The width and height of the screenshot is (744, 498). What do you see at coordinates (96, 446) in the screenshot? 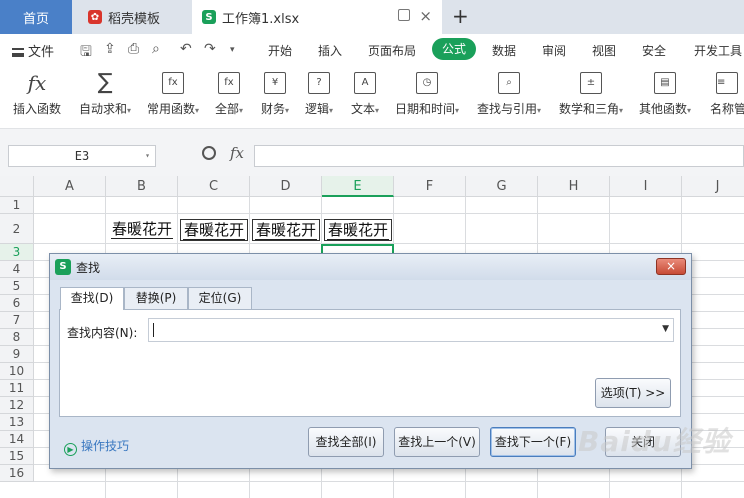
I see `tips-link: ▶ 操作技巧` at bounding box center [96, 446].